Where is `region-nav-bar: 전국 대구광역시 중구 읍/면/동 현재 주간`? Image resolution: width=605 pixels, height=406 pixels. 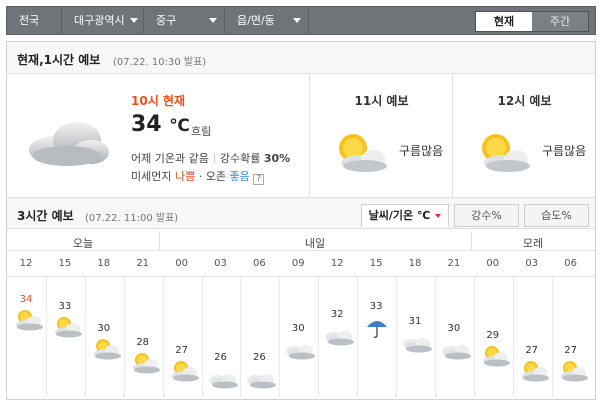 region-nav-bar: 전국 대구광역시 중구 읍/면/동 현재 주간 is located at coordinates (301, 20).